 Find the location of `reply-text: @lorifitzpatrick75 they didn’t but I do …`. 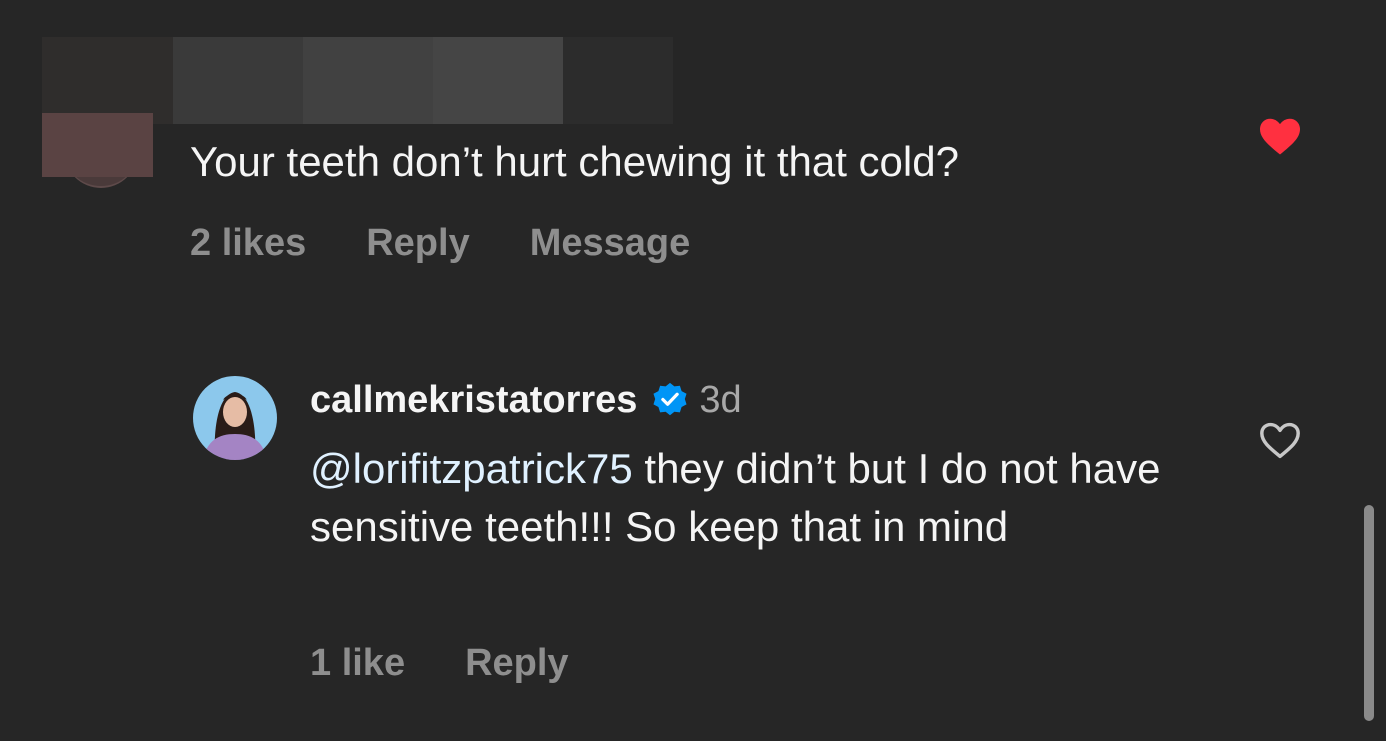

reply-text: @lorifitzpatrick75 they didn’t but I do … is located at coordinates (750, 498).